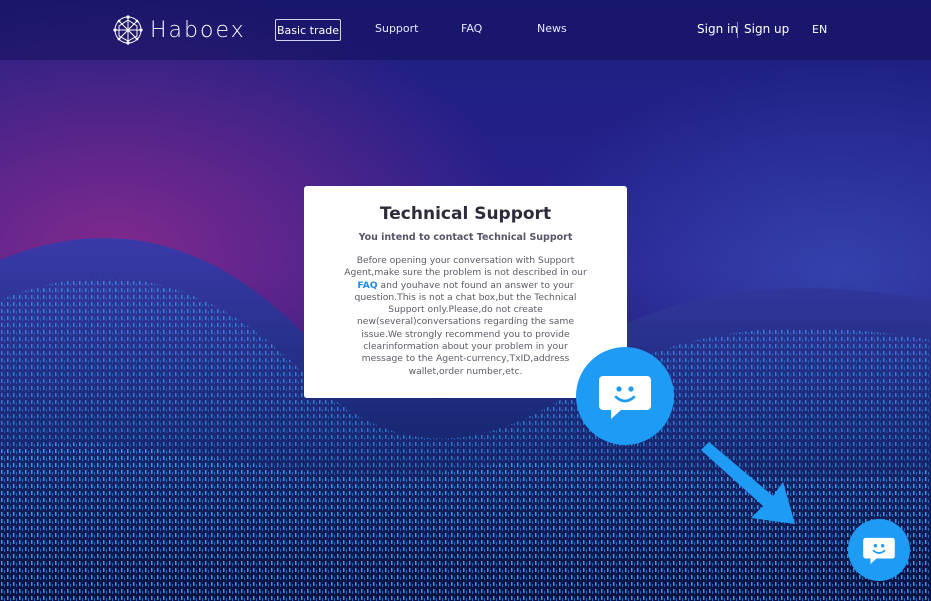  I want to click on nav-basic-trade: Basic trade, so click(308, 30).